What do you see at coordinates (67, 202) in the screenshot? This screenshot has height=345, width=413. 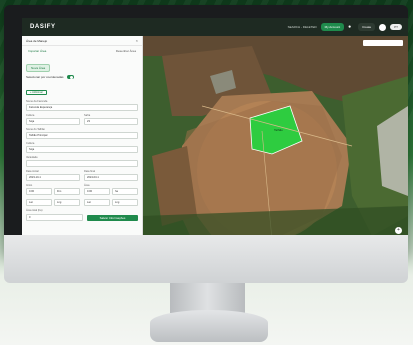 I see `lng-field-1: Lng` at bounding box center [67, 202].